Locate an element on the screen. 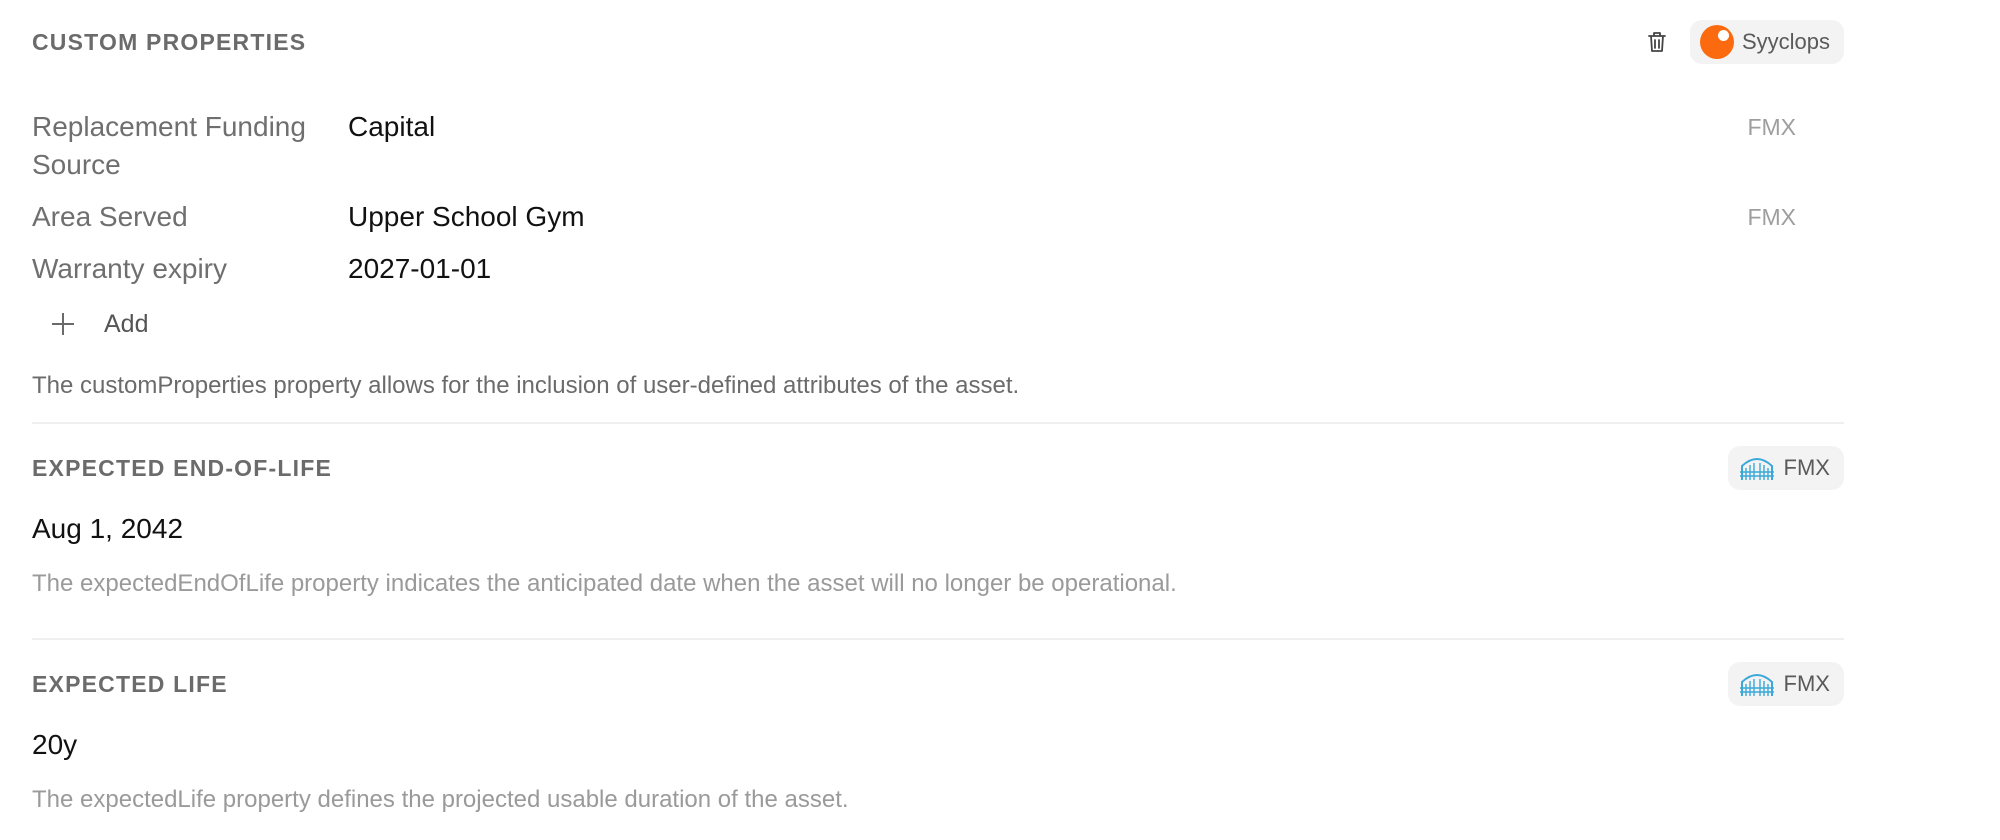 This screenshot has height=840, width=2000. expected-end-of-life-value: Aug 1, 2042 is located at coordinates (108, 528).